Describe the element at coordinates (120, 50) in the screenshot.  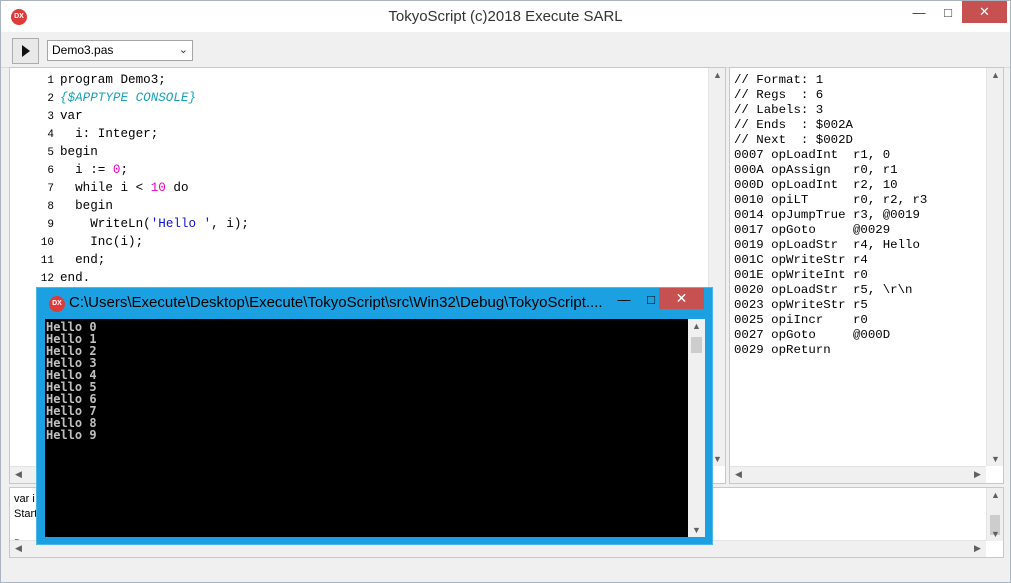
I see `file-select: Demo3.pas ⌄` at that location.